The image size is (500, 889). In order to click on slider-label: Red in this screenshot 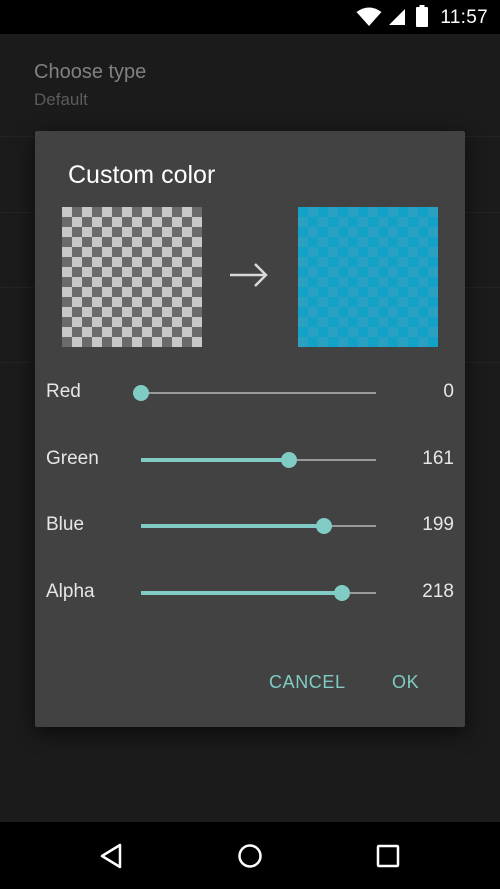, I will do `click(63, 391)`.